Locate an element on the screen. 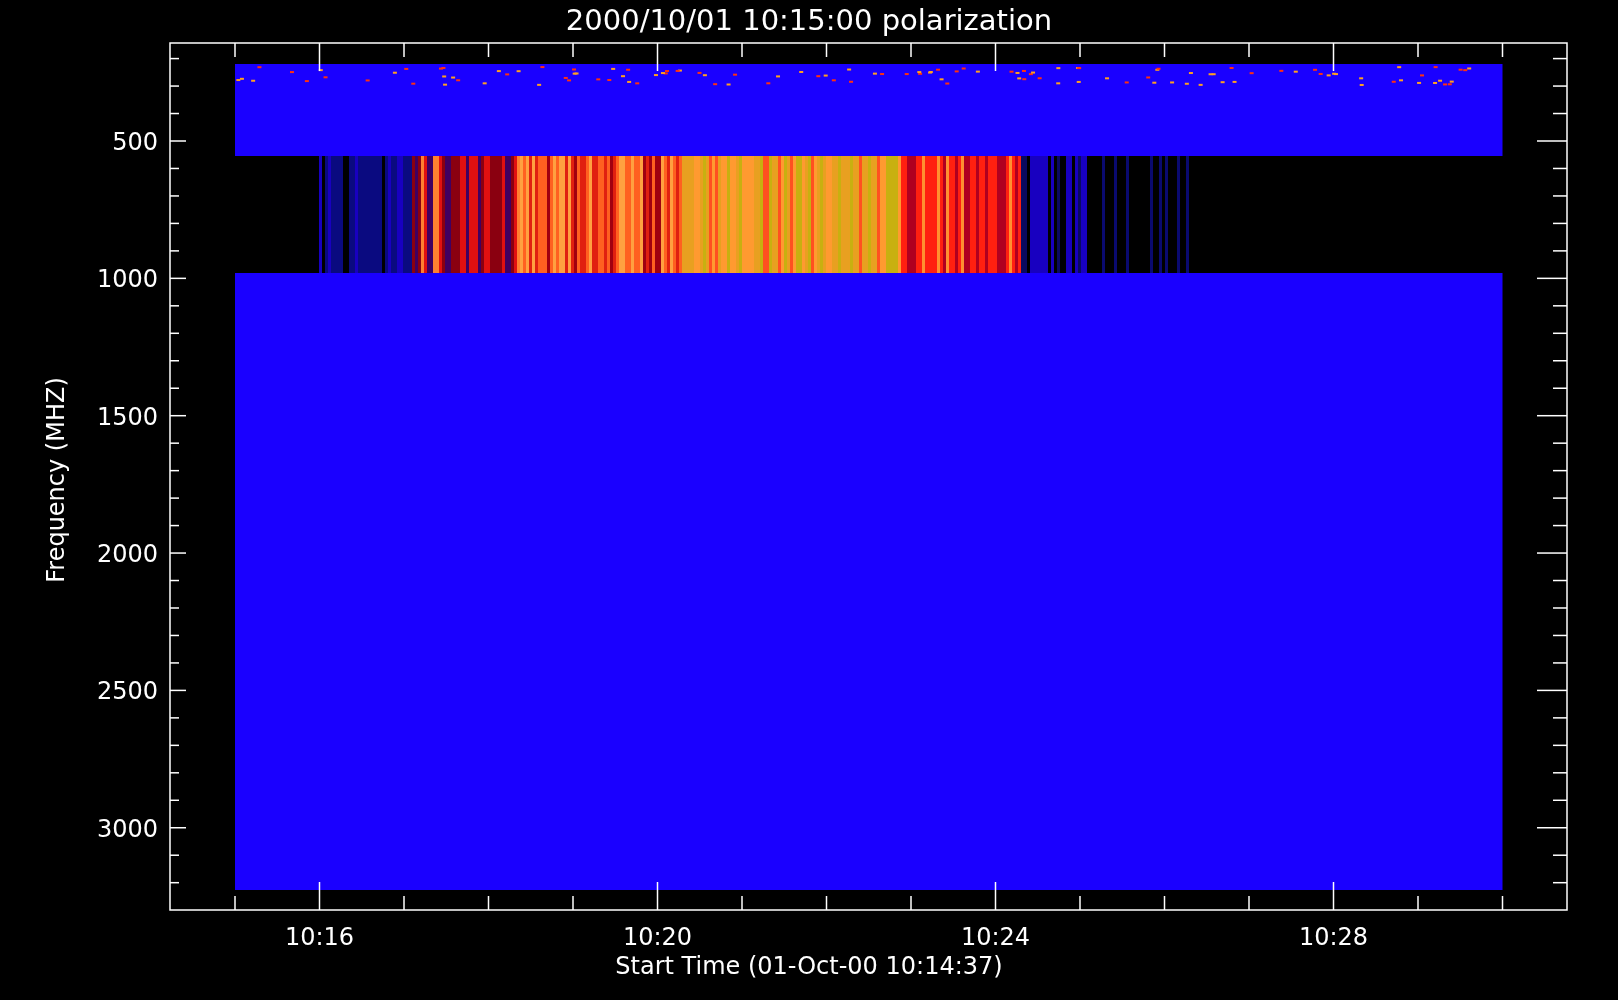  tick-label: 1500 is located at coordinates (127, 416).